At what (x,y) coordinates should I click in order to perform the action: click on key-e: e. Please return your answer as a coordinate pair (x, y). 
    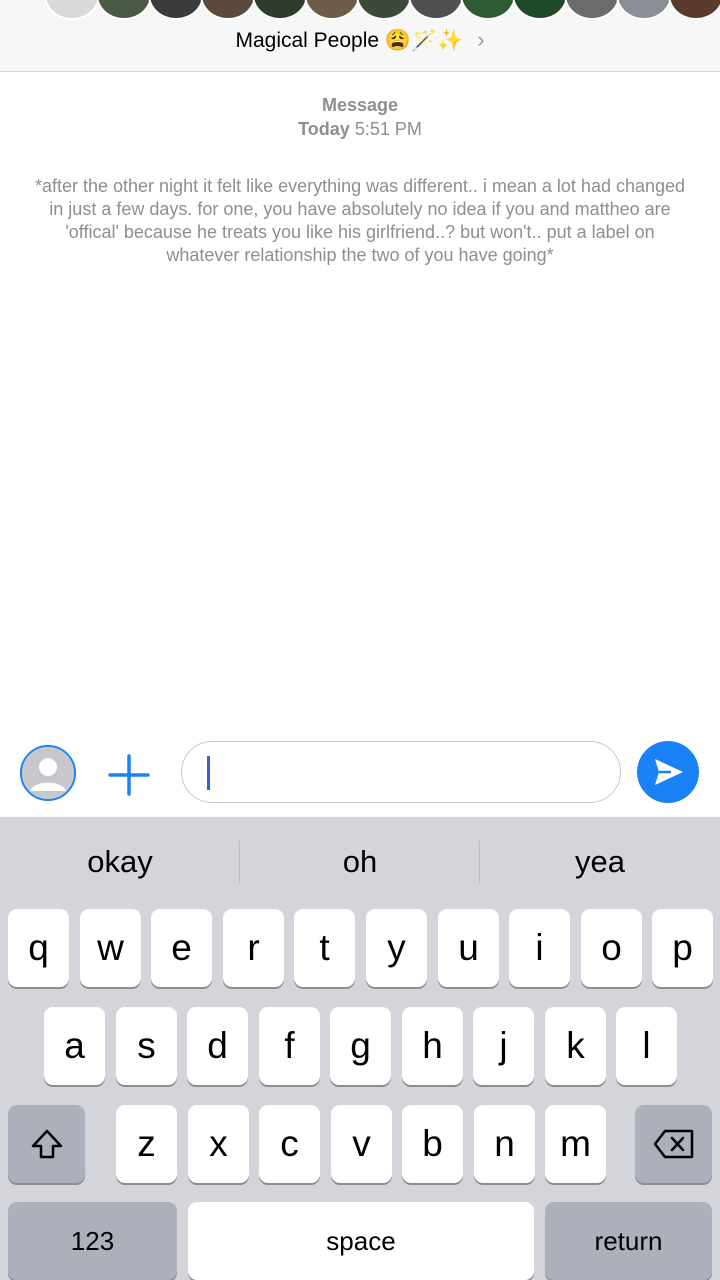
    Looking at the image, I should click on (181, 948).